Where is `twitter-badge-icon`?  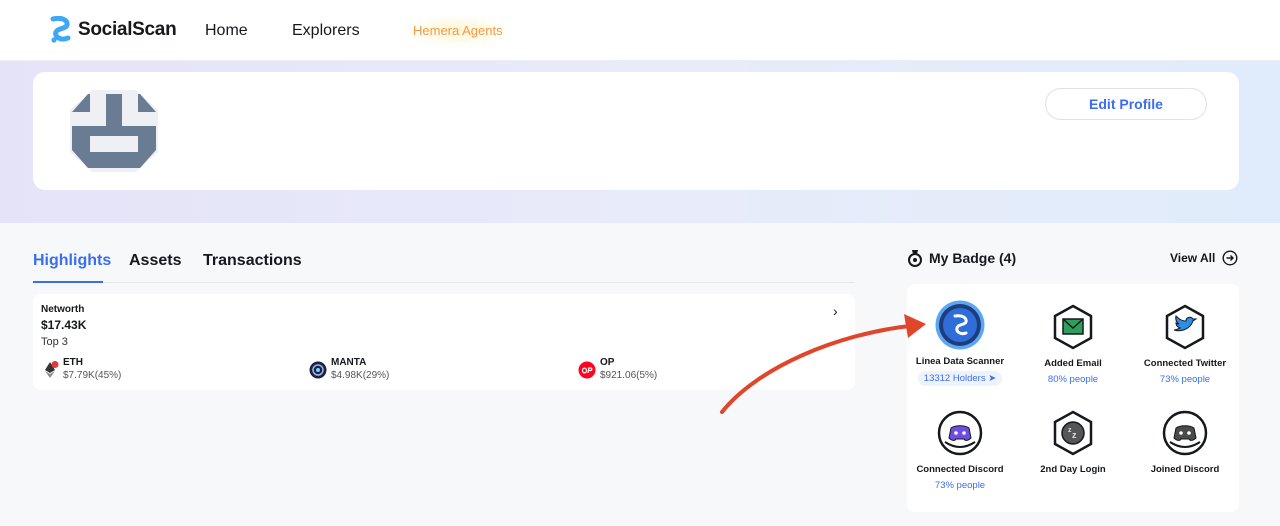
twitter-badge-icon is located at coordinates (1185, 327).